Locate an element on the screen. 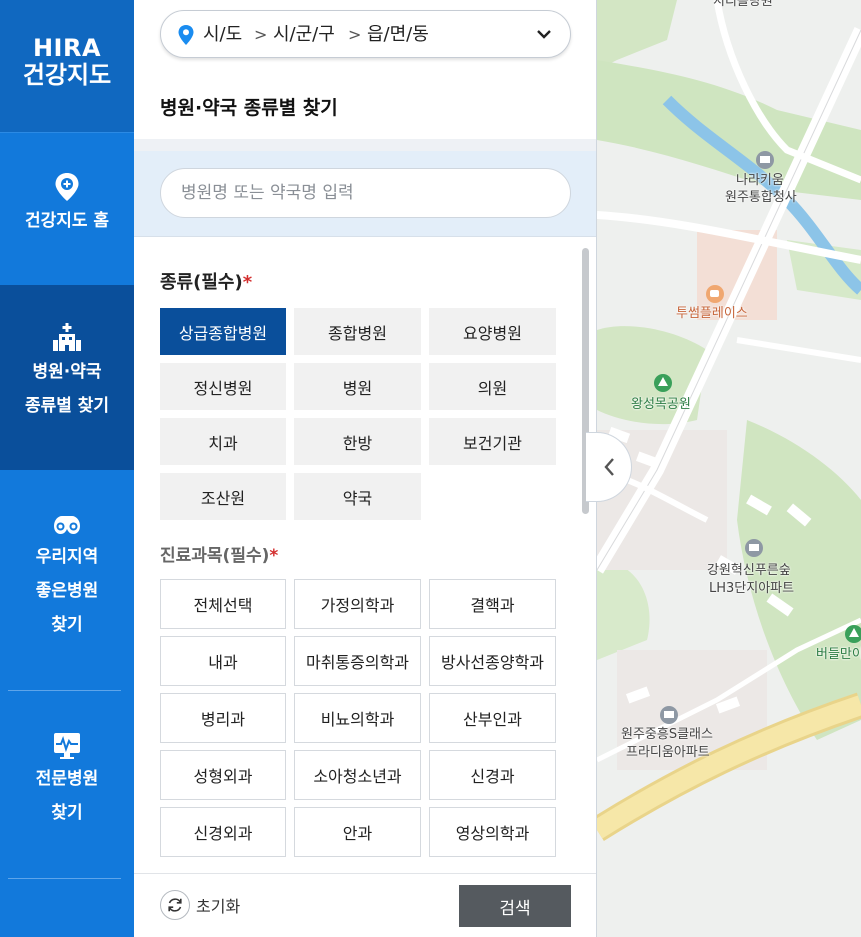 This screenshot has width=861, height=937. nav-item-home: 건강지도 홈 is located at coordinates (67, 209).